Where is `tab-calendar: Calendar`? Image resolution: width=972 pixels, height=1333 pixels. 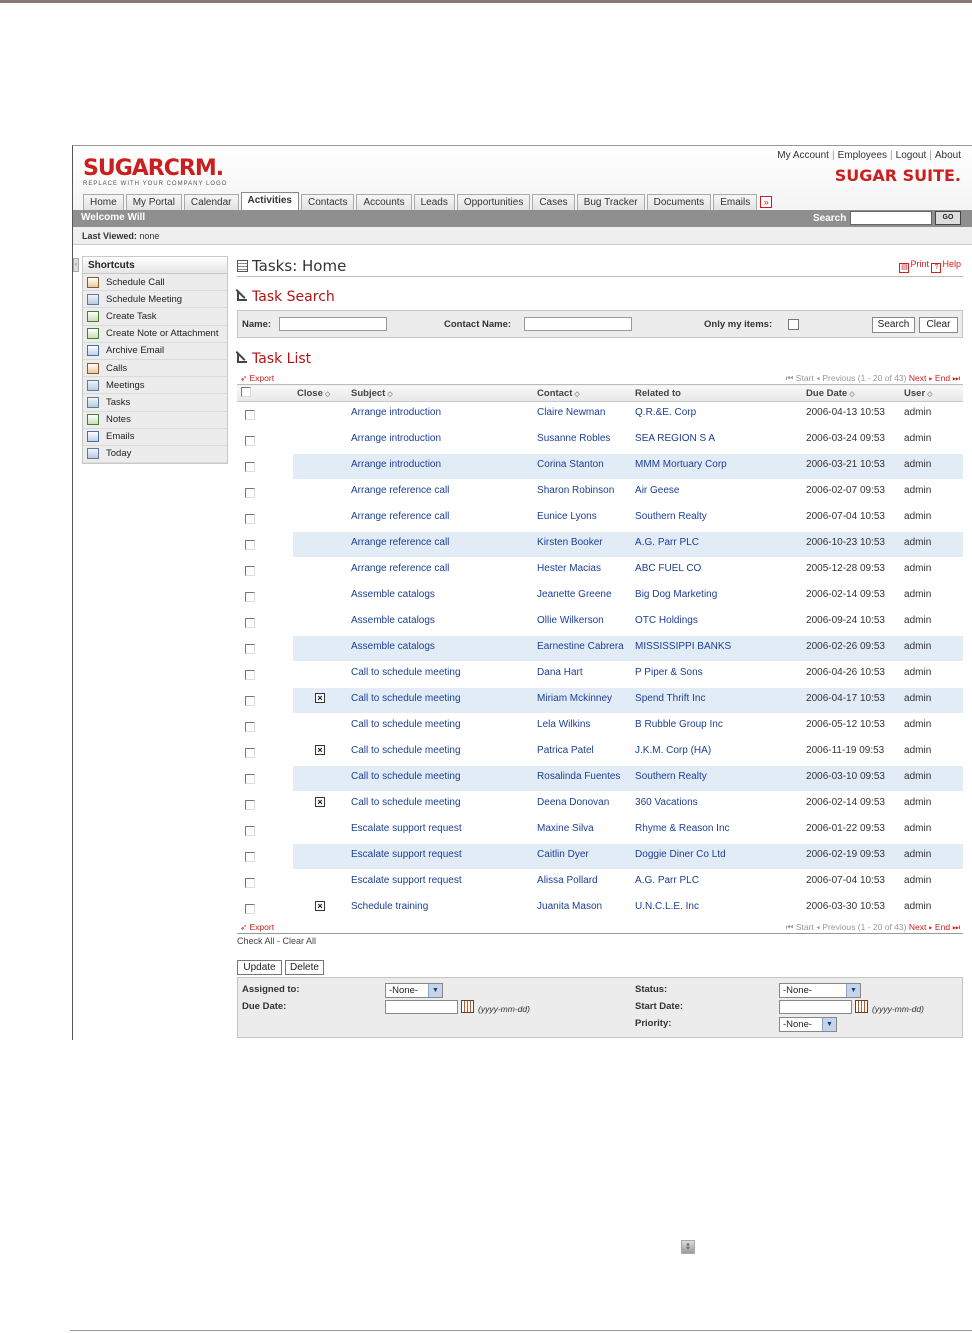 tab-calendar: Calendar is located at coordinates (211, 202).